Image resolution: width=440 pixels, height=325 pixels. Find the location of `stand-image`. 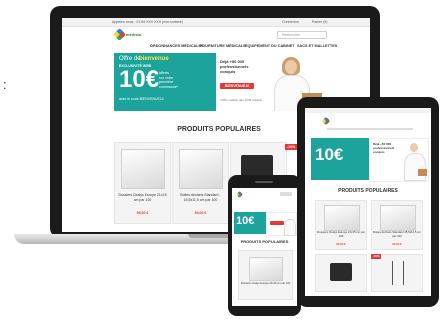

stand-image is located at coordinates (398, 273).